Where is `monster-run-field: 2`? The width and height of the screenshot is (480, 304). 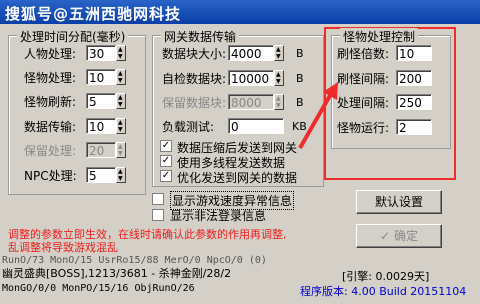 monster-run-field: 2 is located at coordinates (414, 127).